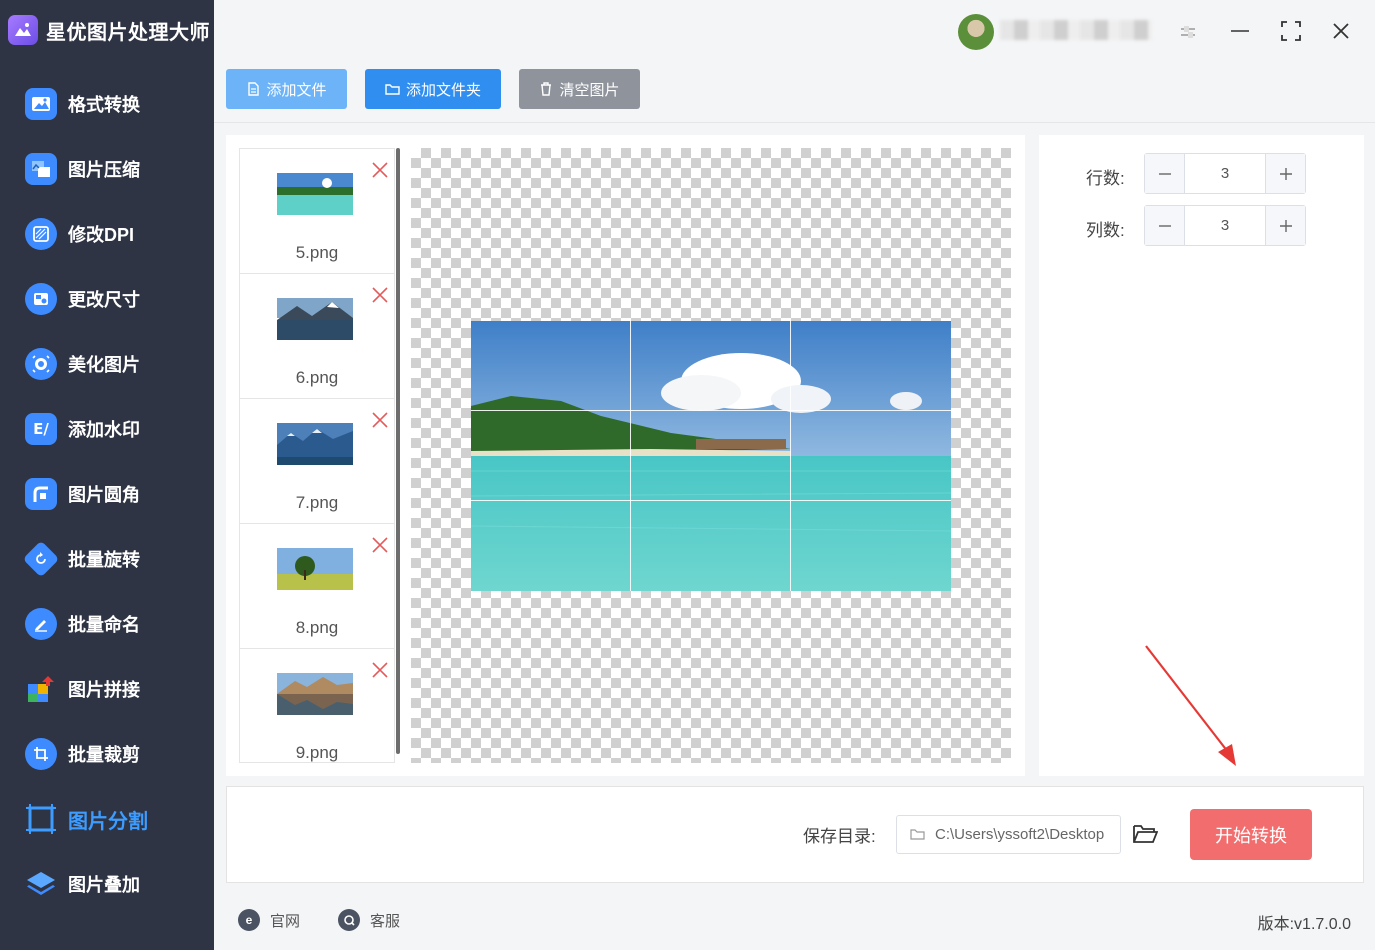 The image size is (1375, 950). I want to click on sidebar-item-label: 格式转换, so click(104, 105).